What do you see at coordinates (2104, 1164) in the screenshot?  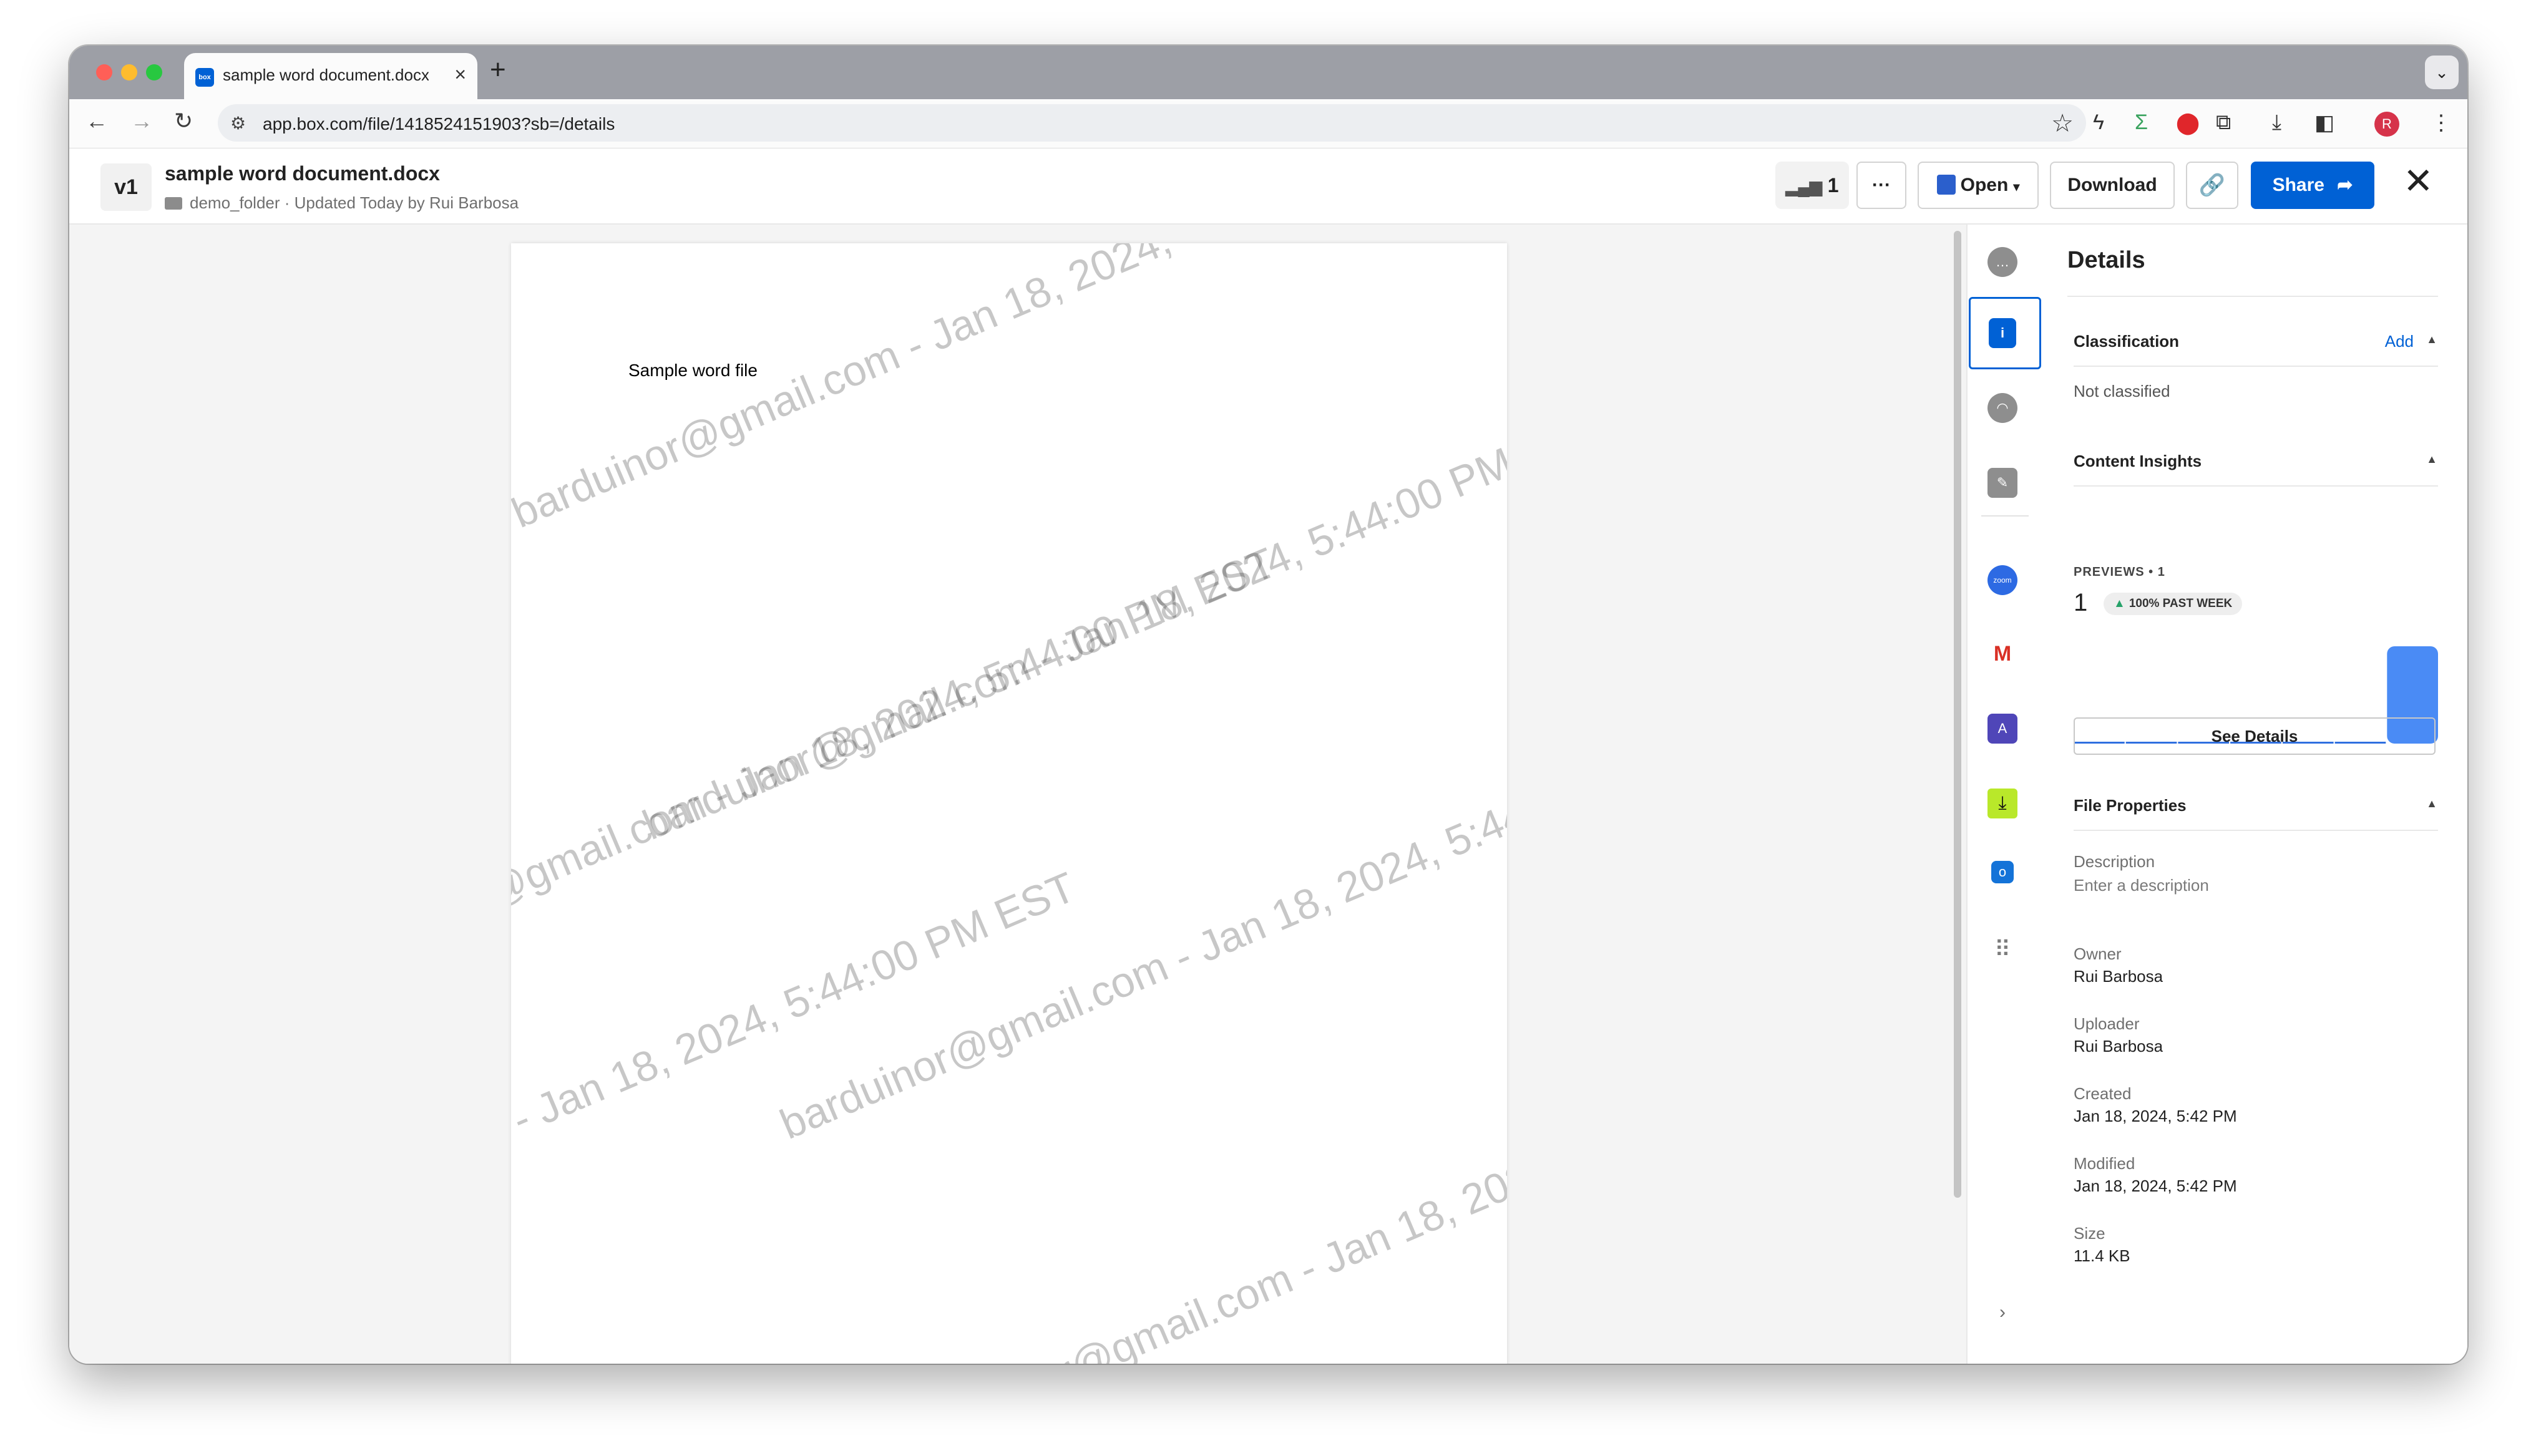 I see `modified-label: Modified` at bounding box center [2104, 1164].